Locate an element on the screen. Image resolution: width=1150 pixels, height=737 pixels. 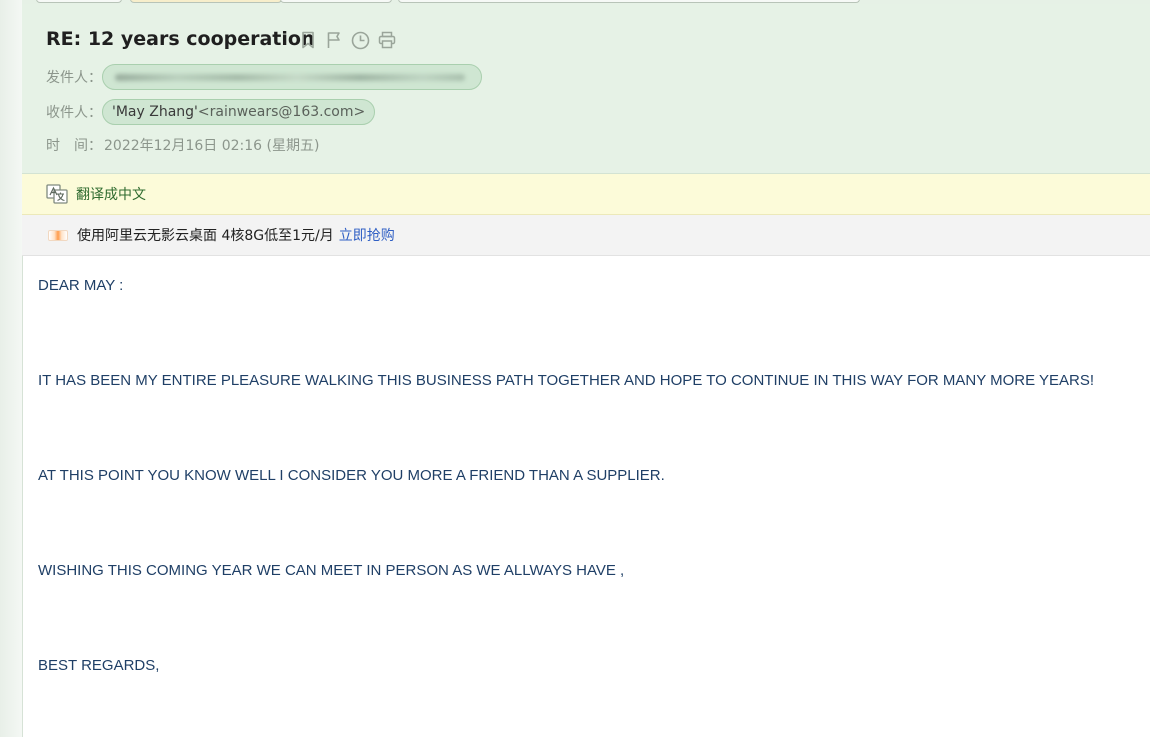
bookmark-icon is located at coordinates (308, 40).